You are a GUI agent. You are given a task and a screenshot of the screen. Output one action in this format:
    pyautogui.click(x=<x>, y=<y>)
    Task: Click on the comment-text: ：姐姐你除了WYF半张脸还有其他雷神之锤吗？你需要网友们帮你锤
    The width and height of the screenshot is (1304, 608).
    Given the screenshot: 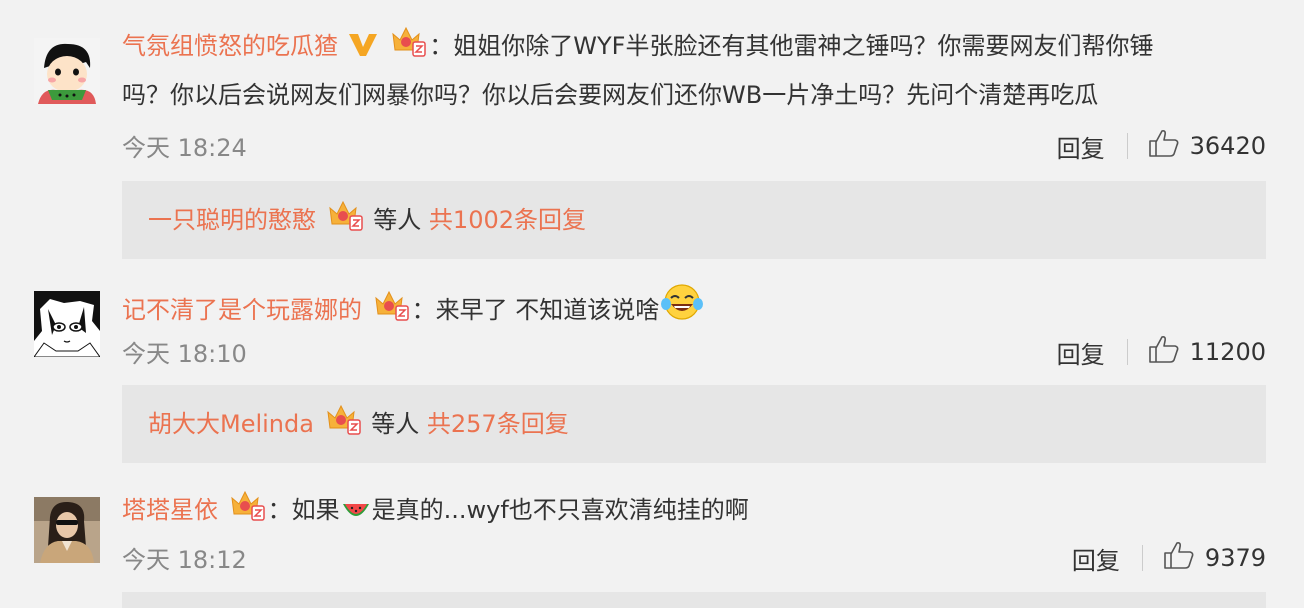 What is the action you would take?
    pyautogui.click(x=791, y=46)
    